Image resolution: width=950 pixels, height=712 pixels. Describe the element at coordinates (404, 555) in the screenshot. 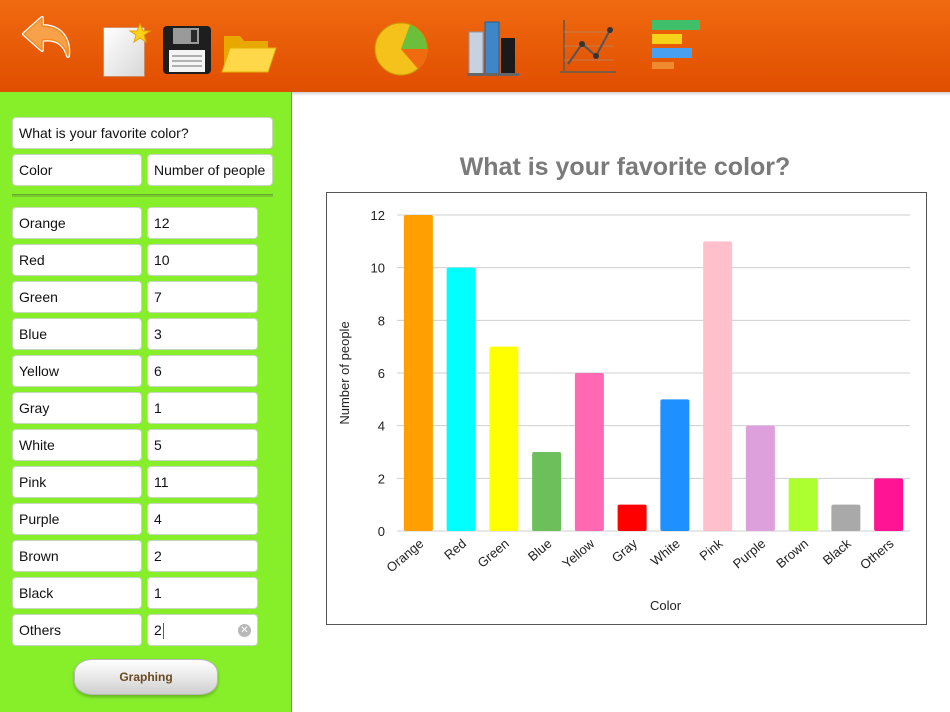

I see `x-tick-label: Orange` at that location.